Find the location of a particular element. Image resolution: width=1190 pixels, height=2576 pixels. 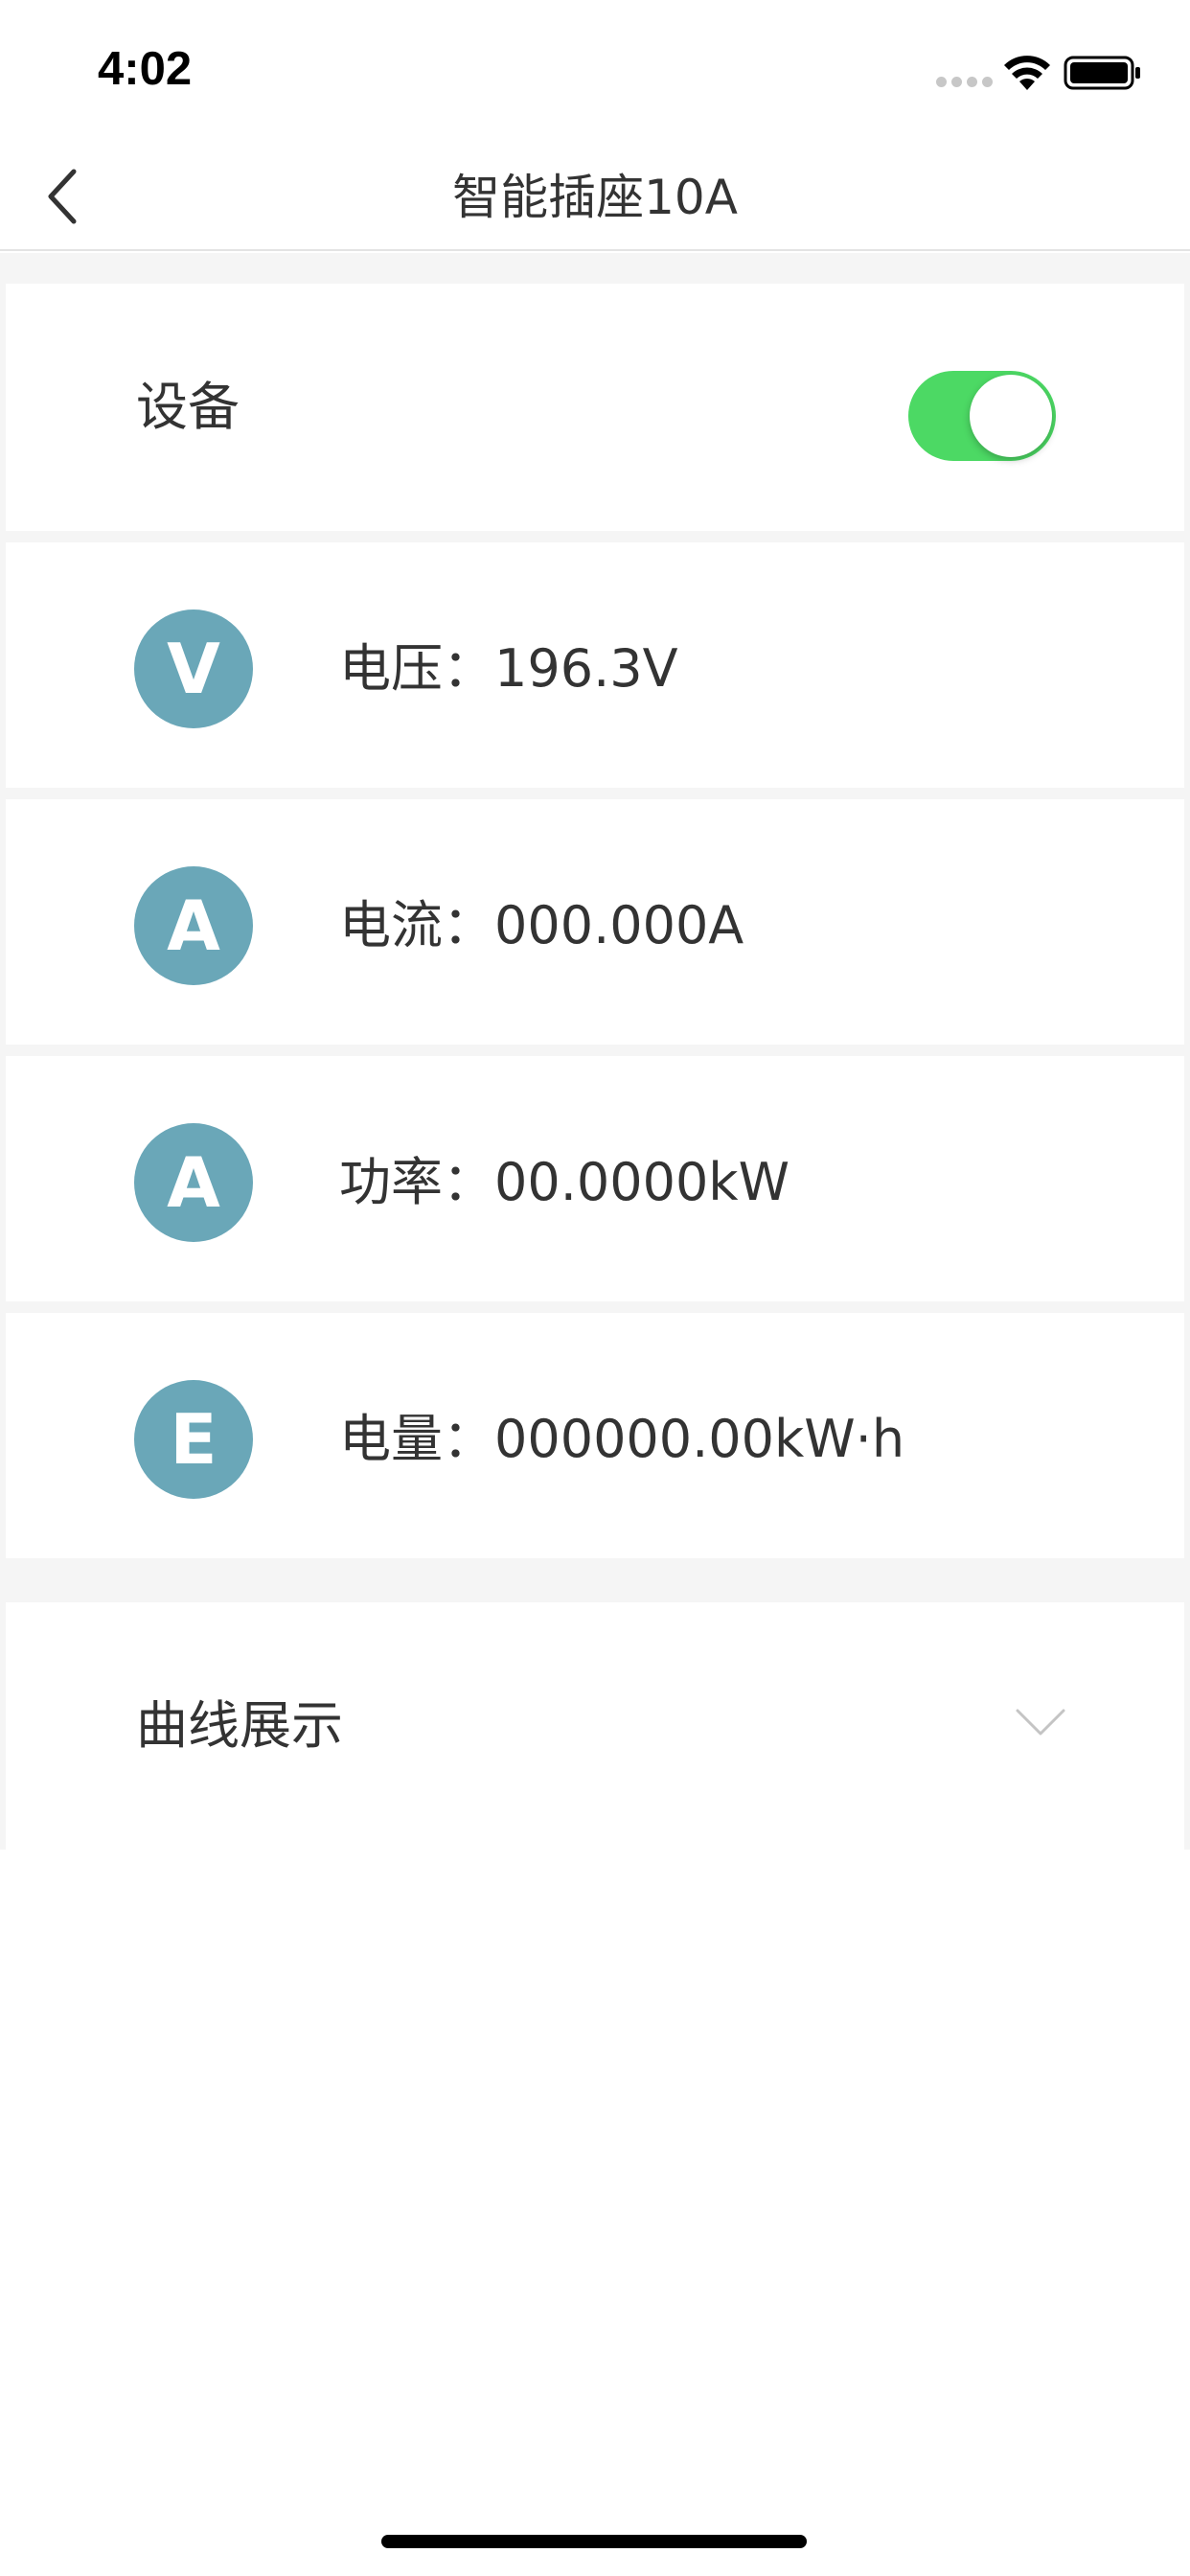

nav-bar: 智能插座10A is located at coordinates (595, 197).